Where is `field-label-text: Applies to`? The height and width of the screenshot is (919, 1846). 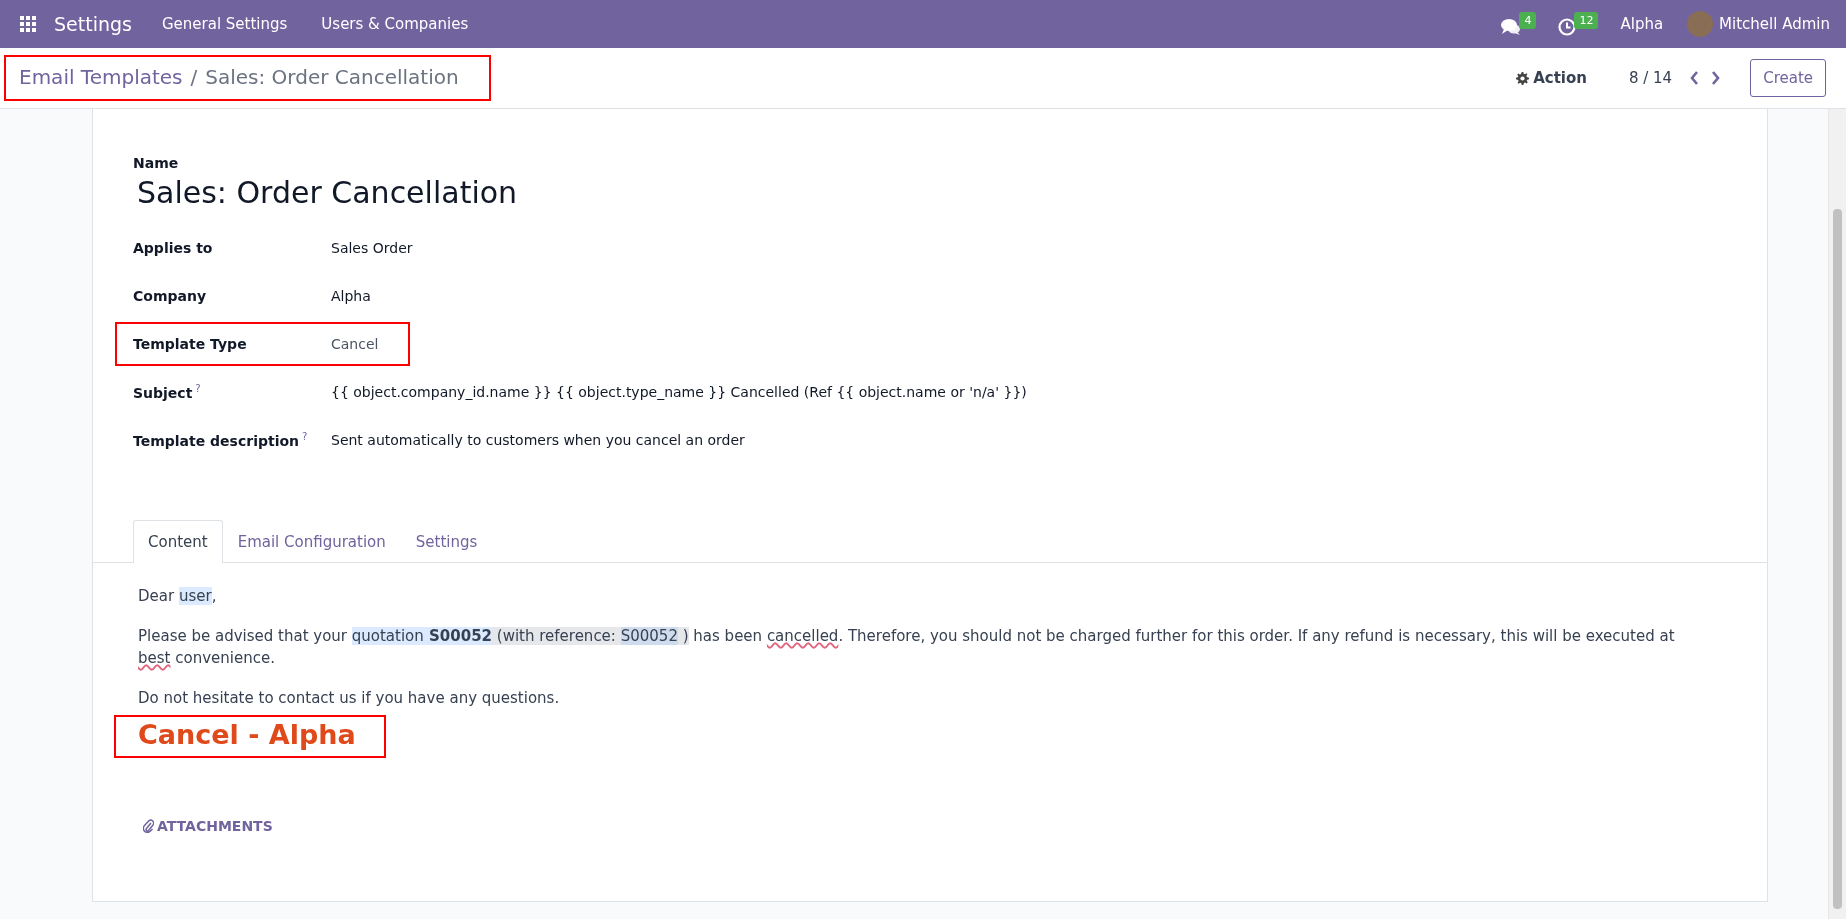
field-label-text: Applies to is located at coordinates (173, 248).